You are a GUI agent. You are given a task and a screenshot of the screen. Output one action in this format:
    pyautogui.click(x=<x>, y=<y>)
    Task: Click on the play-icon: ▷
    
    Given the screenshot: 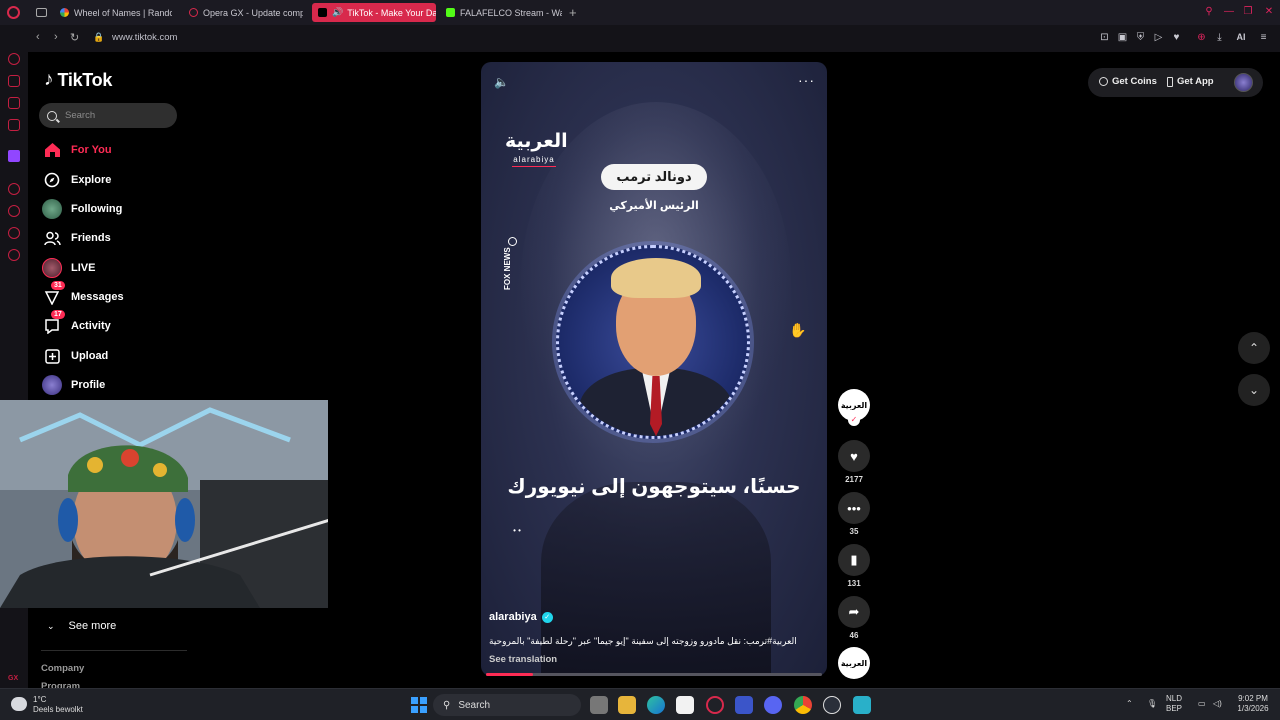 What is the action you would take?
    pyautogui.click(x=1158, y=37)
    